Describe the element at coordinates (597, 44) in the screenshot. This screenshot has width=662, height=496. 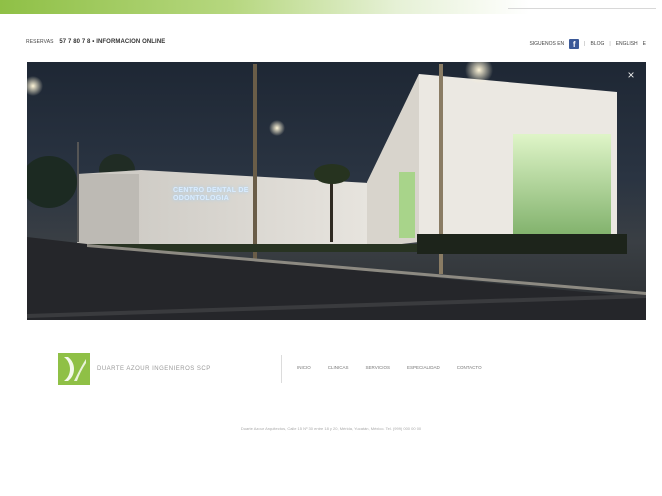
I see `blog-link: BLOG` at that location.